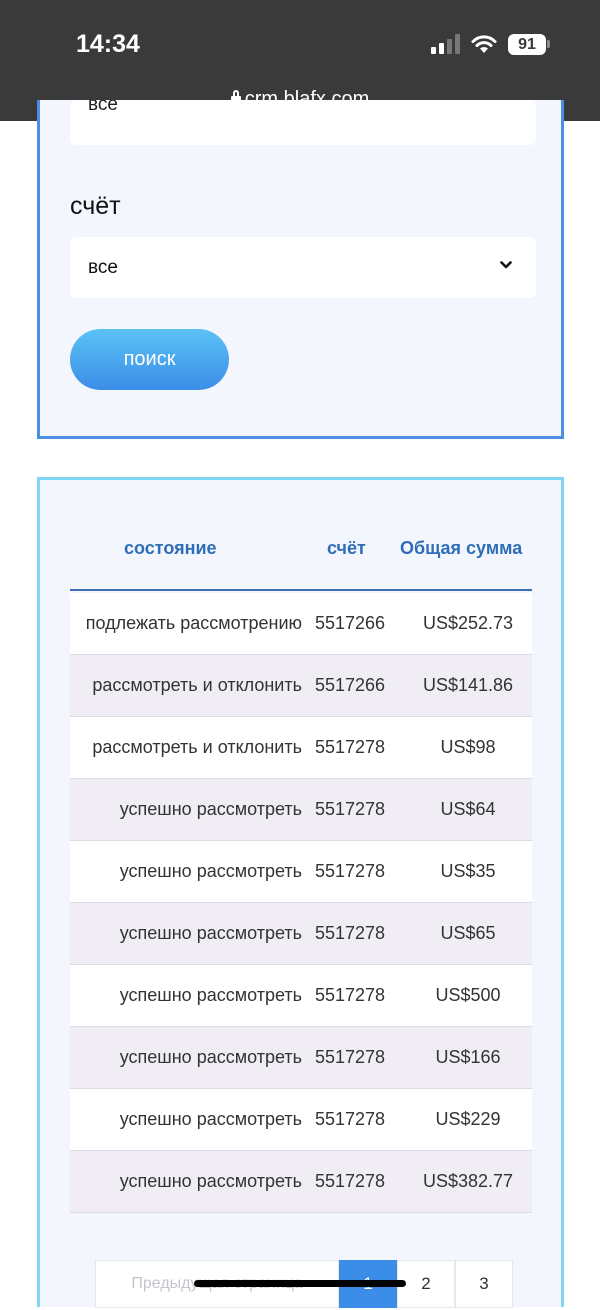 The height and width of the screenshot is (1310, 600). Describe the element at coordinates (468, 1057) in the screenshot. I see `cell-total: US$166` at that location.